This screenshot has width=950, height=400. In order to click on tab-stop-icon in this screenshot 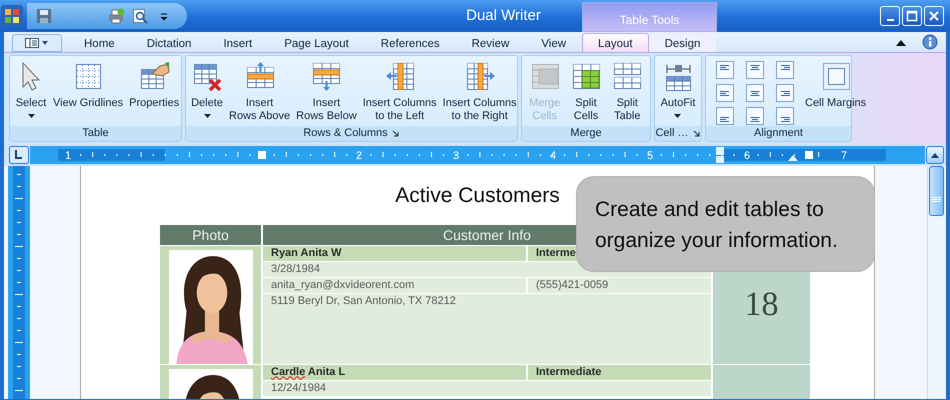, I will do `click(19, 155)`.